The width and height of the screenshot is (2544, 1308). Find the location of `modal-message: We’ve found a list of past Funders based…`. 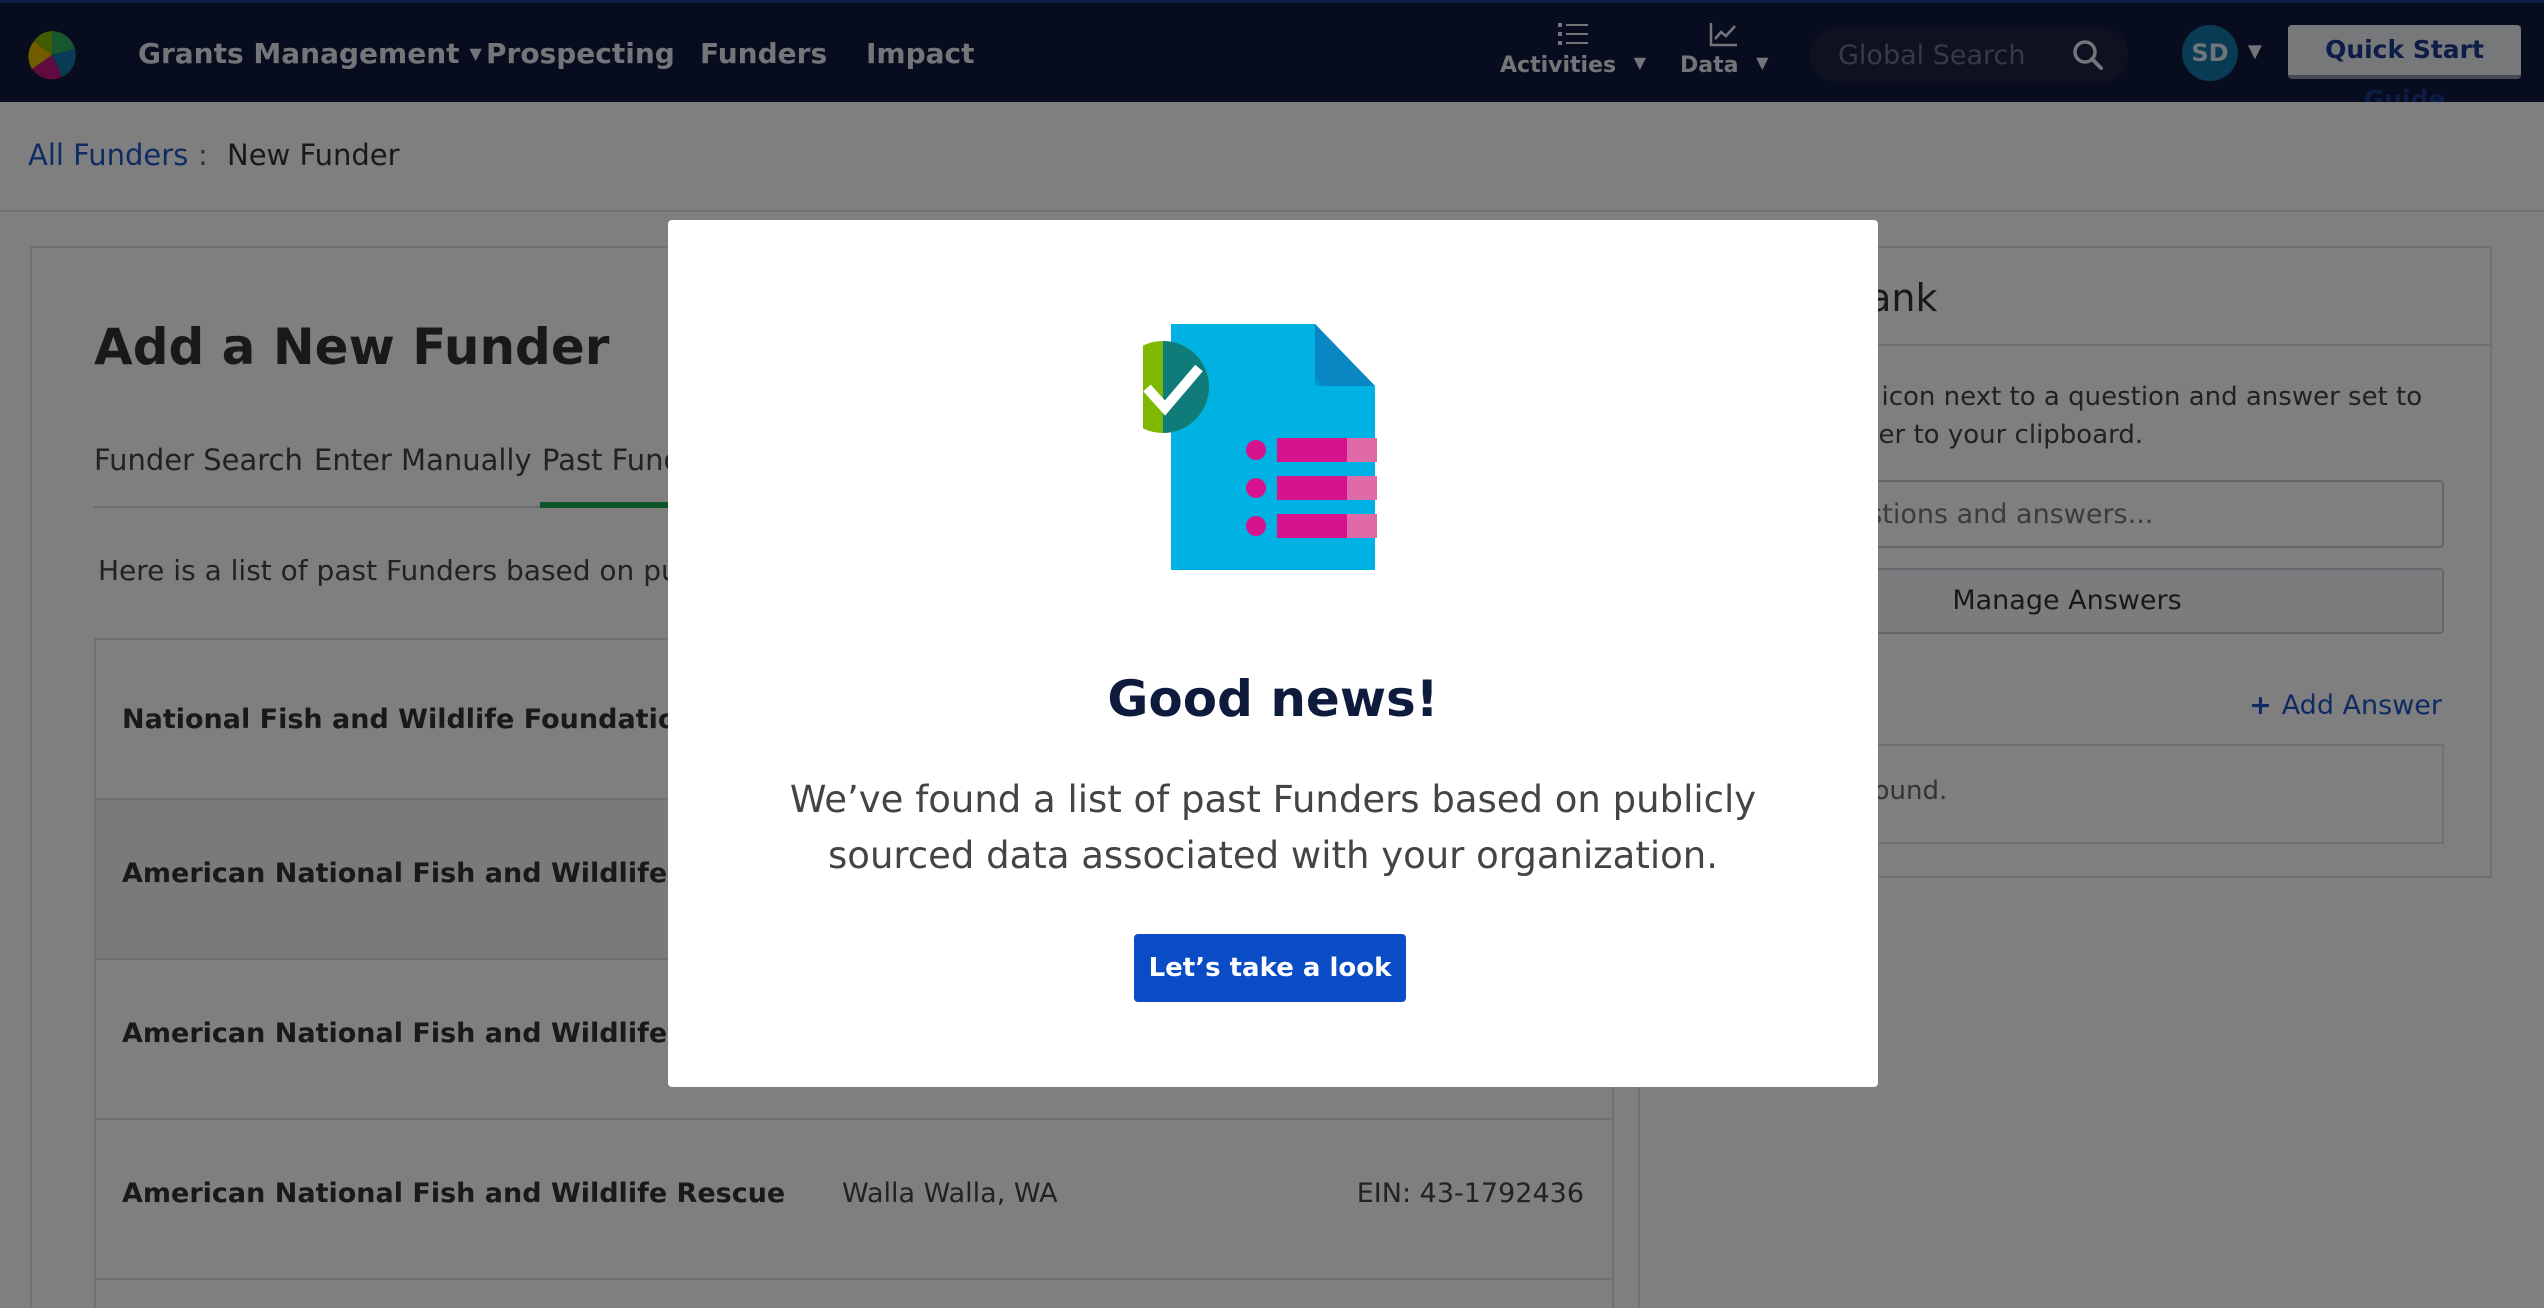

modal-message: We’ve found a list of past Funders based… is located at coordinates (1273, 827).